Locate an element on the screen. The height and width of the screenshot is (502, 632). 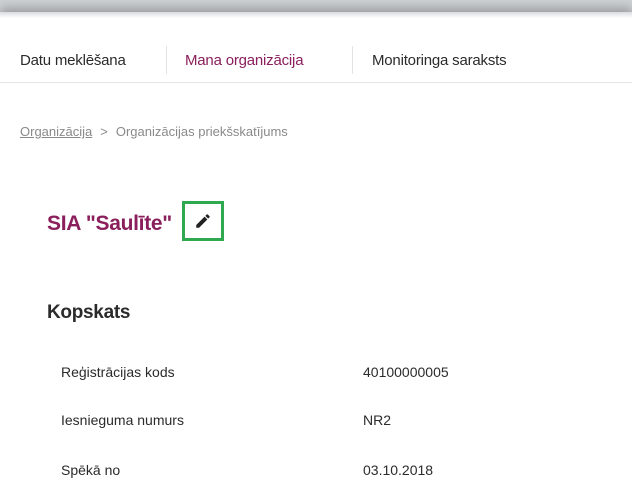
tab-mana-organizacija: Mana organizācija is located at coordinates (244, 60).